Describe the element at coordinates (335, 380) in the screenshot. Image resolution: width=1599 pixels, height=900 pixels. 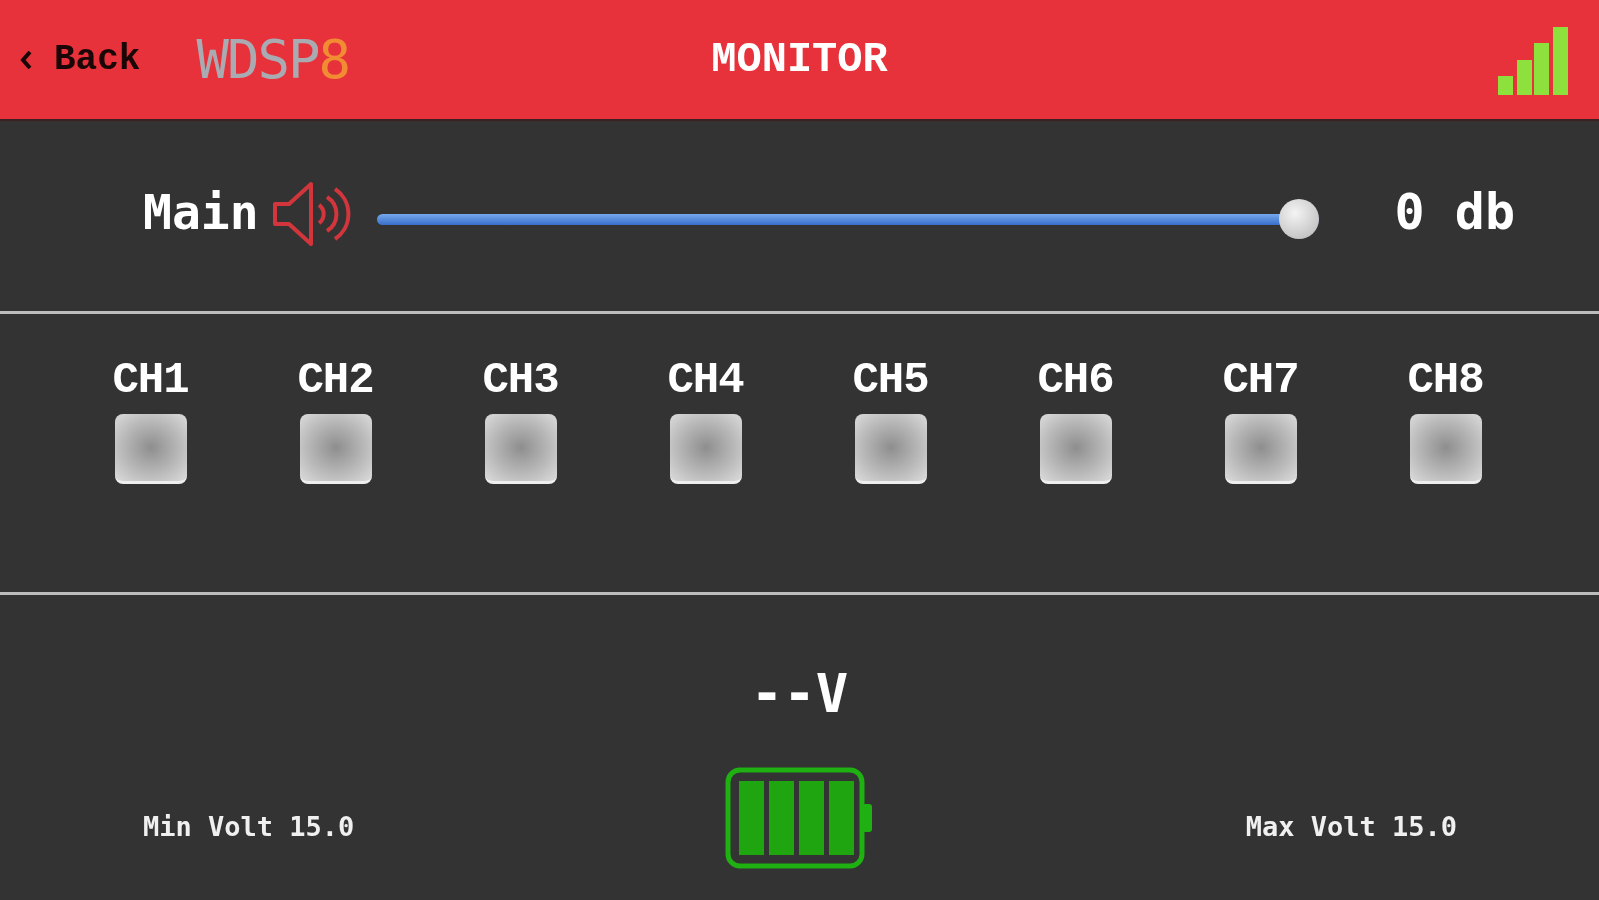
I see `channel-label: CH2` at that location.